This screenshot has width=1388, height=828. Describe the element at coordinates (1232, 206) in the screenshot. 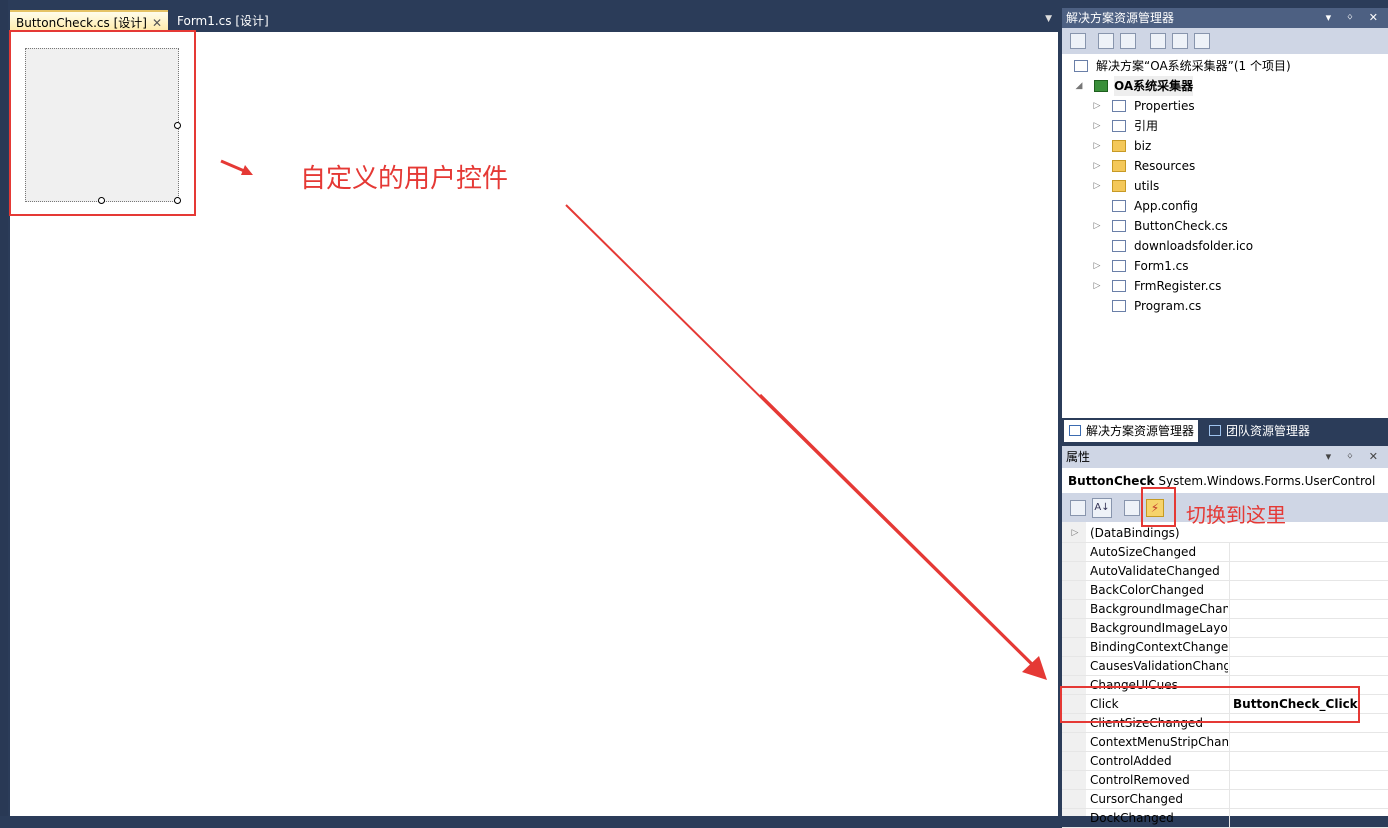

I see `tree-item: App.config` at that location.